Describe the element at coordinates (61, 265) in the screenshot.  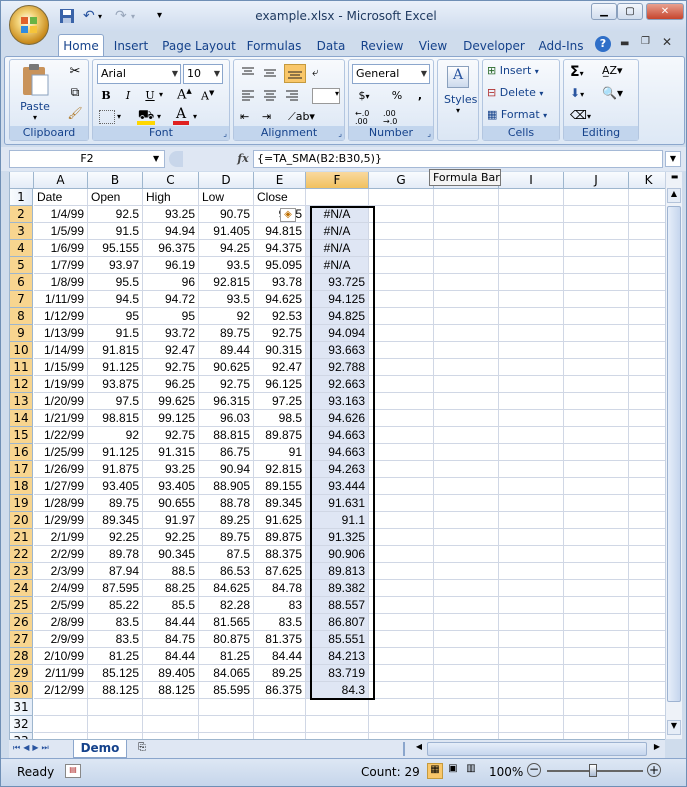
I see `cell: 1/7/99` at that location.